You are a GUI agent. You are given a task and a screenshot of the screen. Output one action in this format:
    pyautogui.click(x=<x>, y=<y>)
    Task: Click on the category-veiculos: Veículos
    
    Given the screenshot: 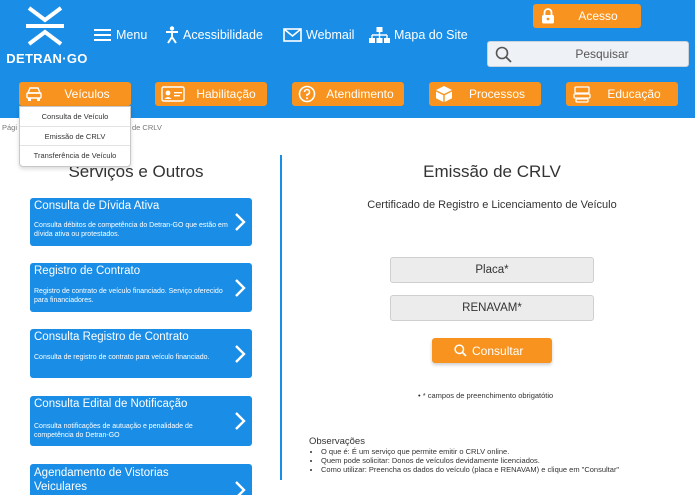 What is the action you would take?
    pyautogui.click(x=75, y=94)
    